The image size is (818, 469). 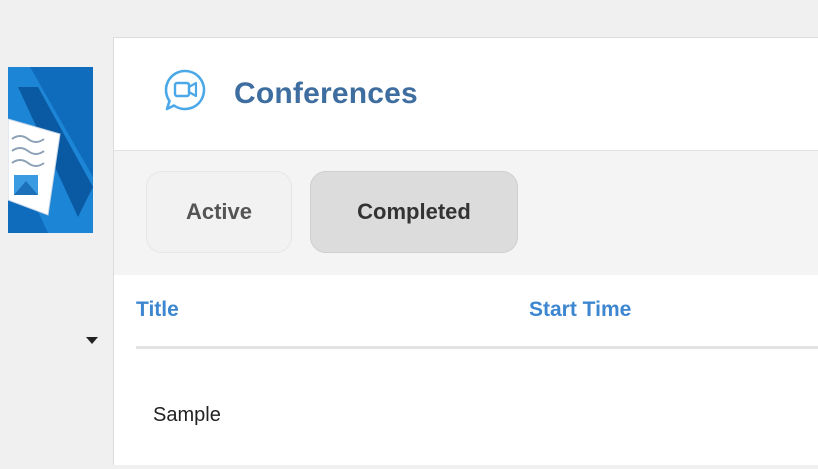 I want to click on cell-title: Sample, so click(x=187, y=415).